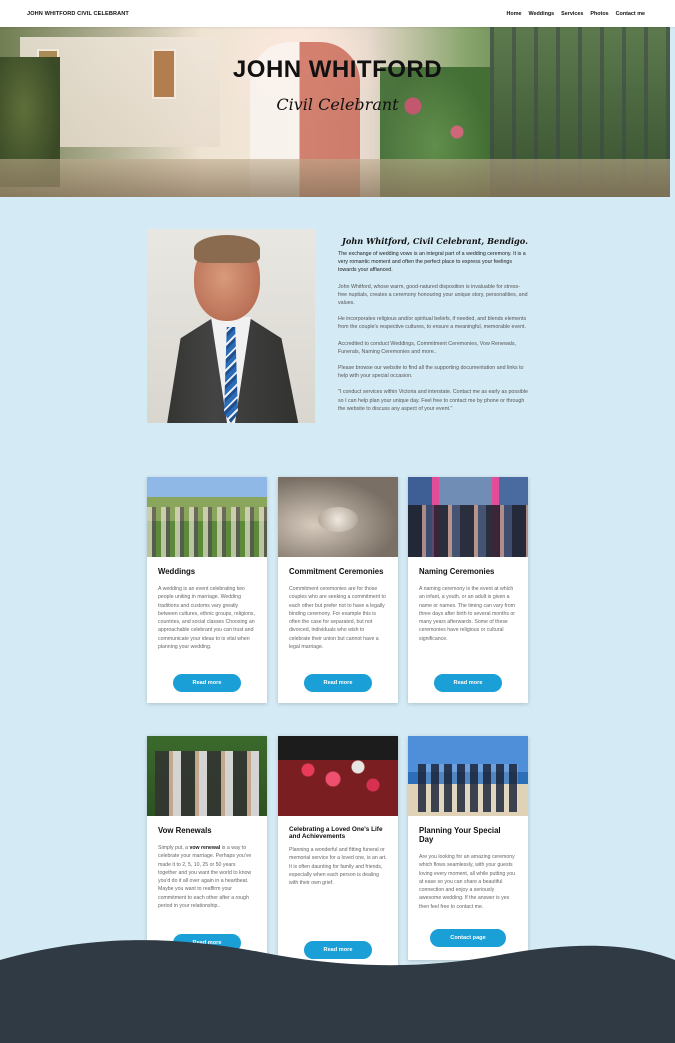 This screenshot has width=675, height=1043. I want to click on nav-item-home: Home, so click(514, 14).